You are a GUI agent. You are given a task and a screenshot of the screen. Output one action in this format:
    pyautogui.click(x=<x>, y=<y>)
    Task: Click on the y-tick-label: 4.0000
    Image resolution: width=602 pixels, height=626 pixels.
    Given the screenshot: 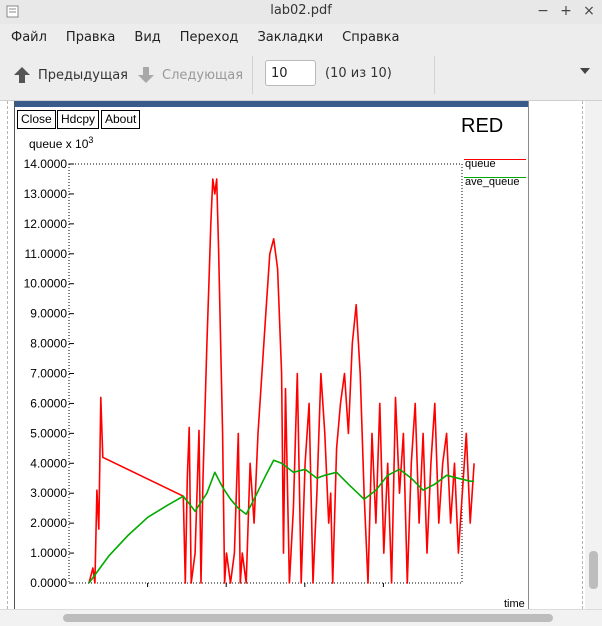 What is the action you would take?
    pyautogui.click(x=48, y=463)
    